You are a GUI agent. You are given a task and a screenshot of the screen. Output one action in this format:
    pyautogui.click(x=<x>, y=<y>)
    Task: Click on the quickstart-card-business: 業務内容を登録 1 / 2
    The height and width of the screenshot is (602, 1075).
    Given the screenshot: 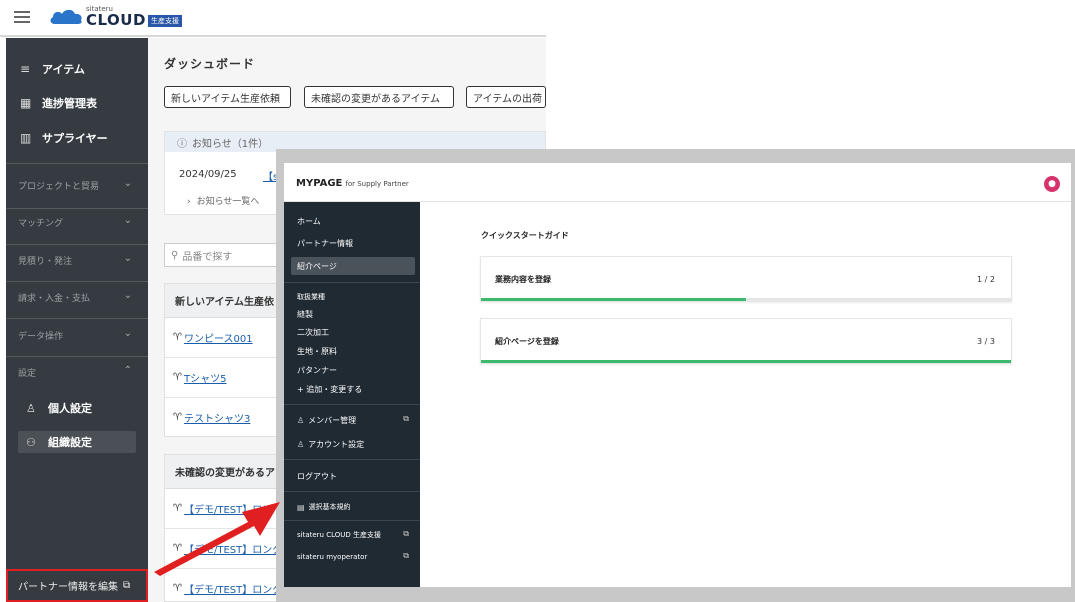 What is the action you would take?
    pyautogui.click(x=746, y=279)
    